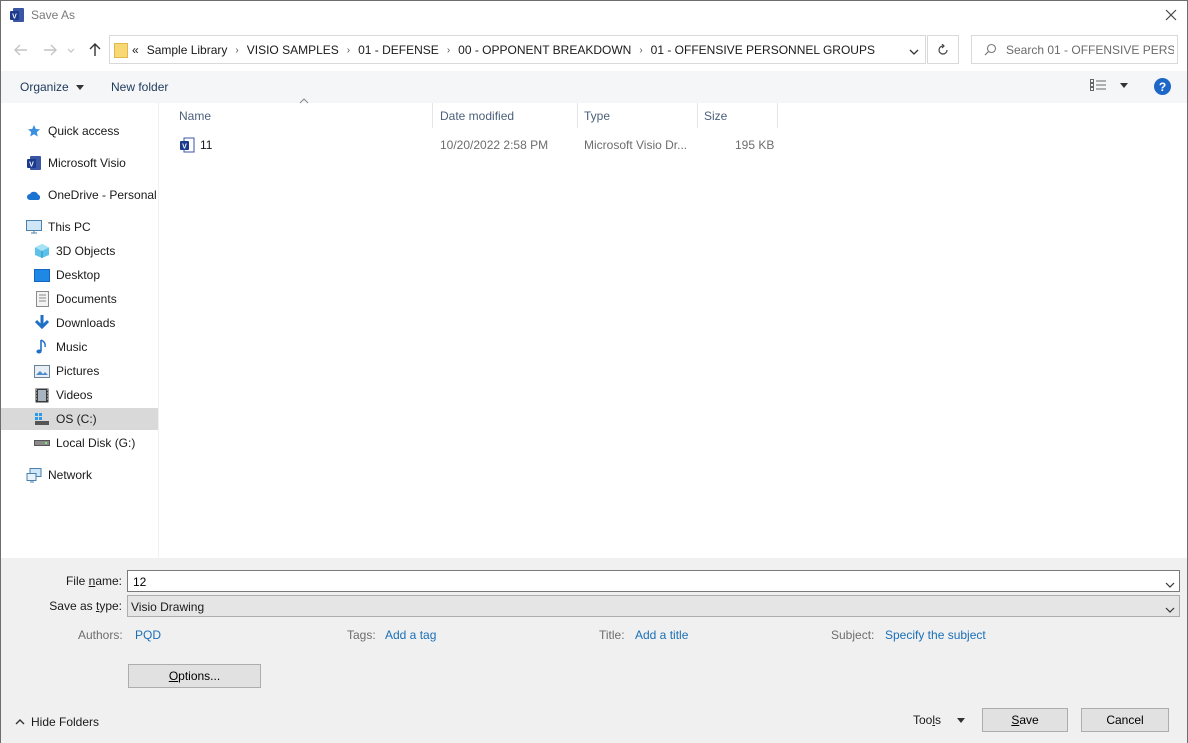 This screenshot has height=743, width=1188. I want to click on file-name-combobox, so click(653, 581).